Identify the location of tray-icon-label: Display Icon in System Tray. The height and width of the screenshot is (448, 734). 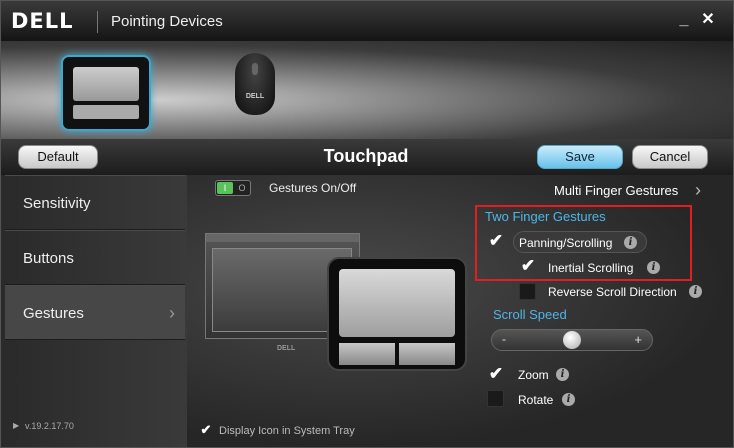
(287, 431).